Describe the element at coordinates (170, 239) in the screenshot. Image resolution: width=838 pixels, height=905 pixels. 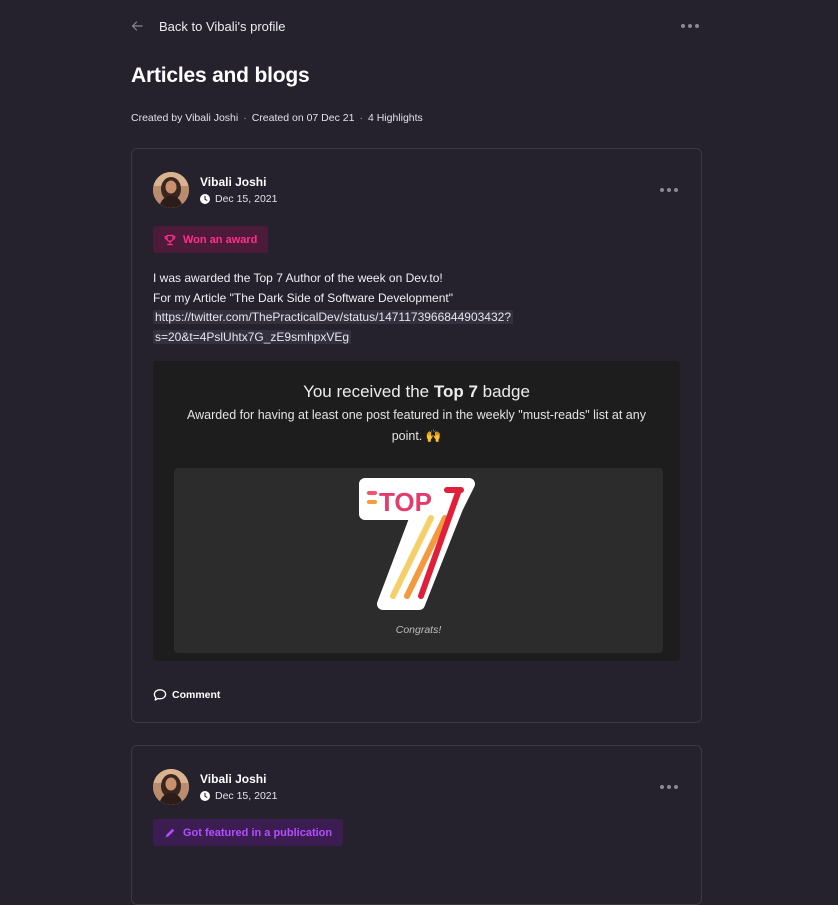
I see `trophy-icon` at that location.